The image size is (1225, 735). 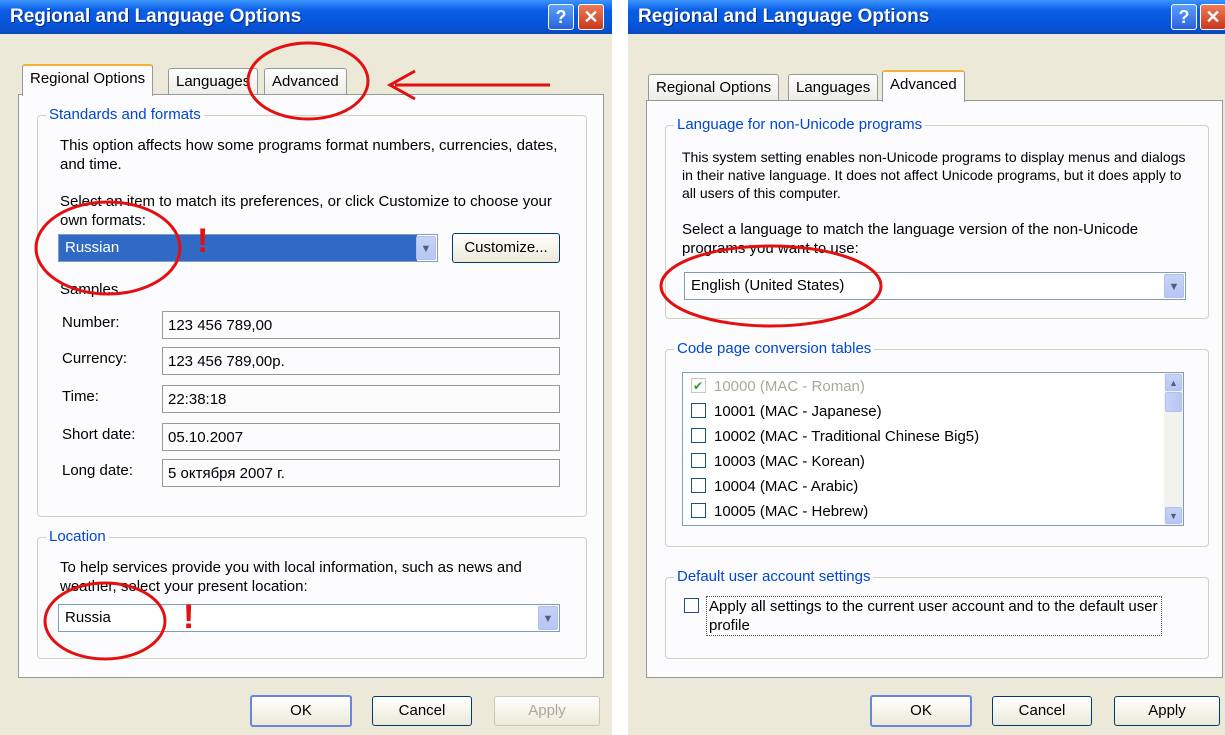 What do you see at coordinates (88, 80) in the screenshot?
I see `tab-regional-options: Regional Options` at bounding box center [88, 80].